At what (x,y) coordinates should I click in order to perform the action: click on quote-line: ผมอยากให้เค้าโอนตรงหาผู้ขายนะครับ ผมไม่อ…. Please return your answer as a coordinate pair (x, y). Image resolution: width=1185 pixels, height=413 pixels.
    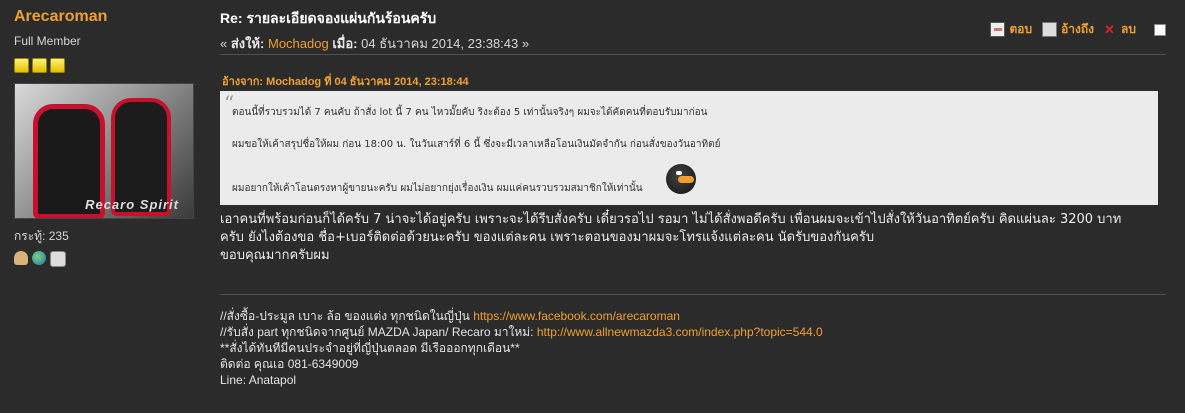
    Looking at the image, I should click on (437, 188).